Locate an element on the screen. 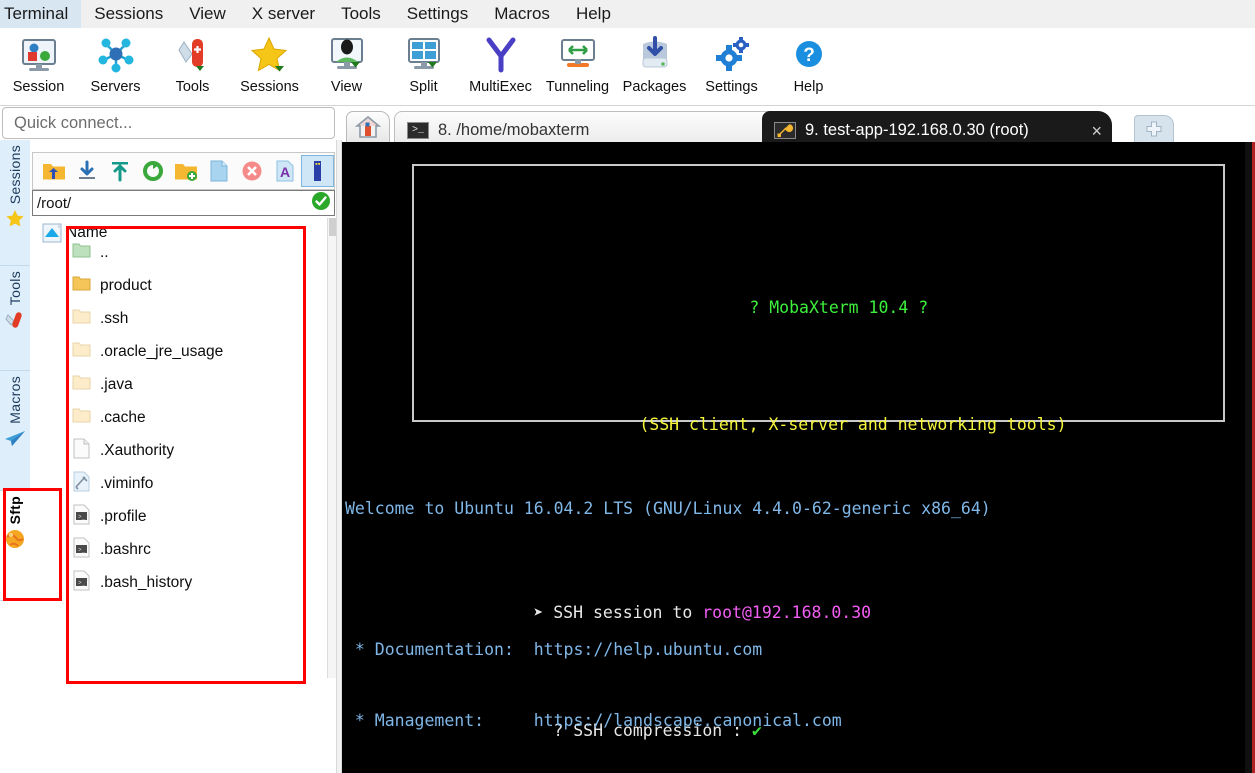  list-item: .Xauthority is located at coordinates (186, 450).